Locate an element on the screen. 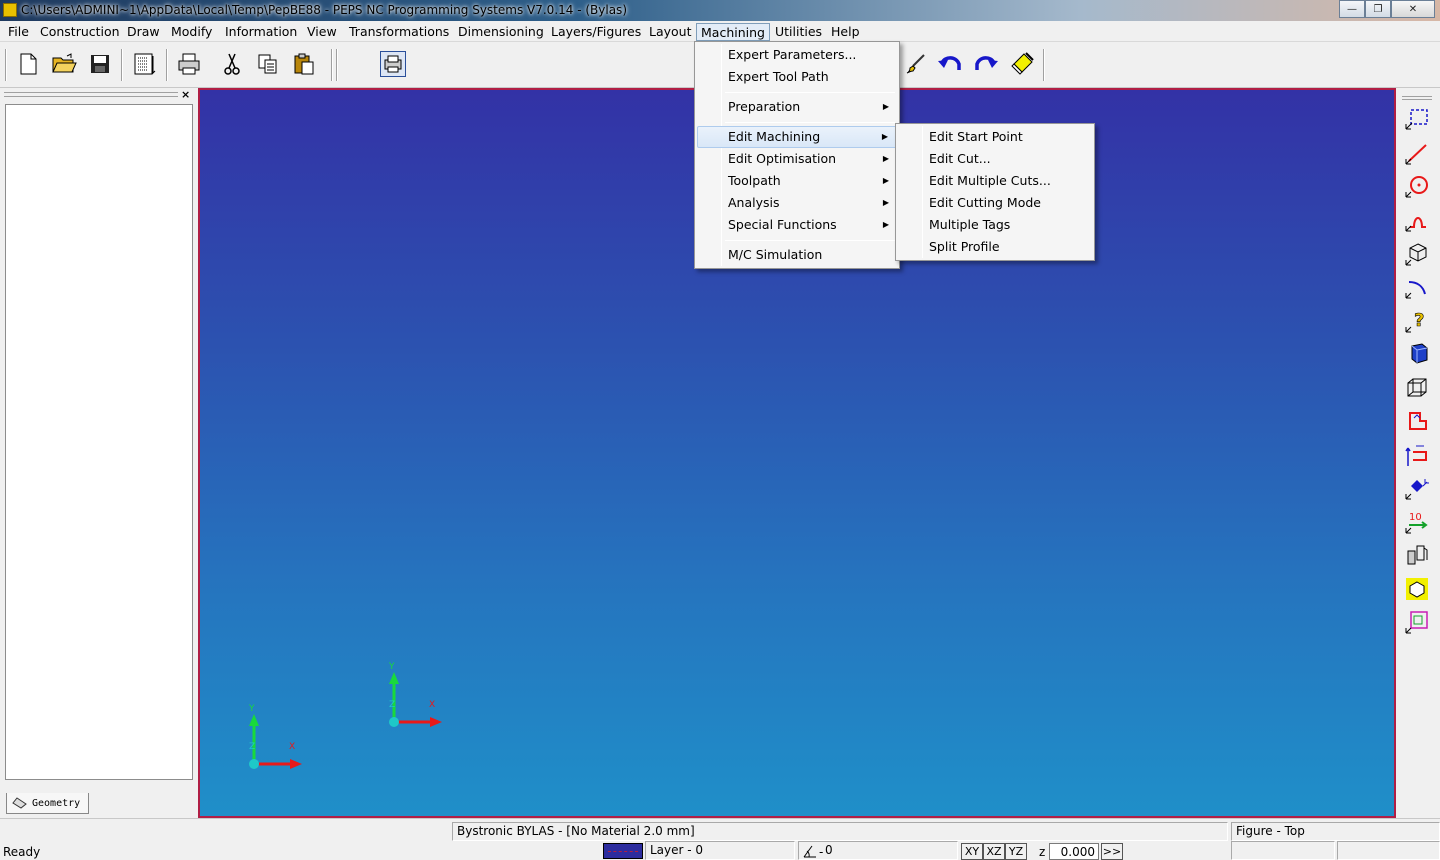  more-button: >> is located at coordinates (1112, 851).